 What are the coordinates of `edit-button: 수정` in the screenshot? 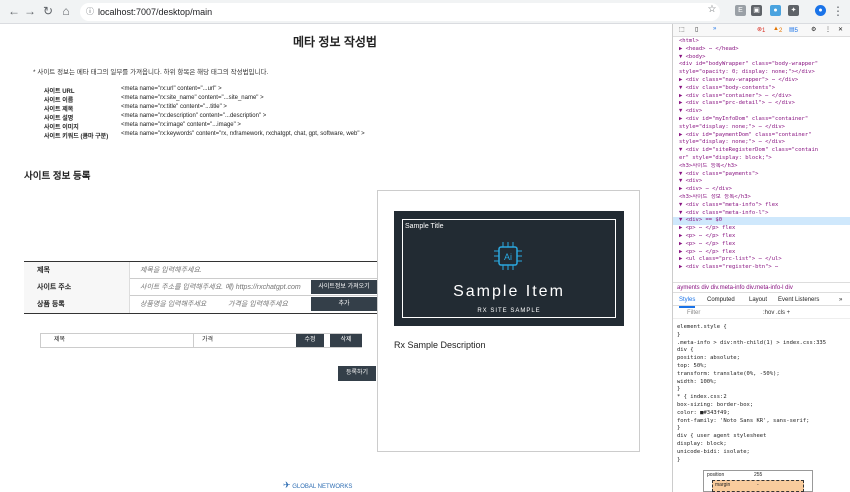 It's located at (310, 340).